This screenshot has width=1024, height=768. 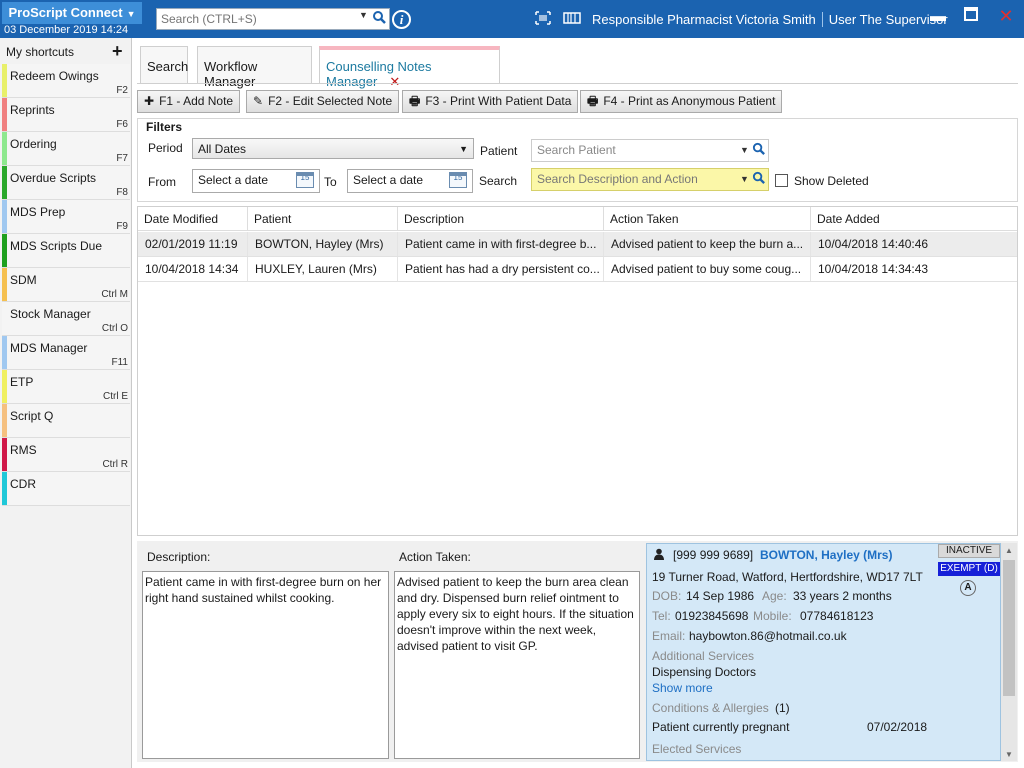 I want to click on person-icon, so click(x=659, y=555).